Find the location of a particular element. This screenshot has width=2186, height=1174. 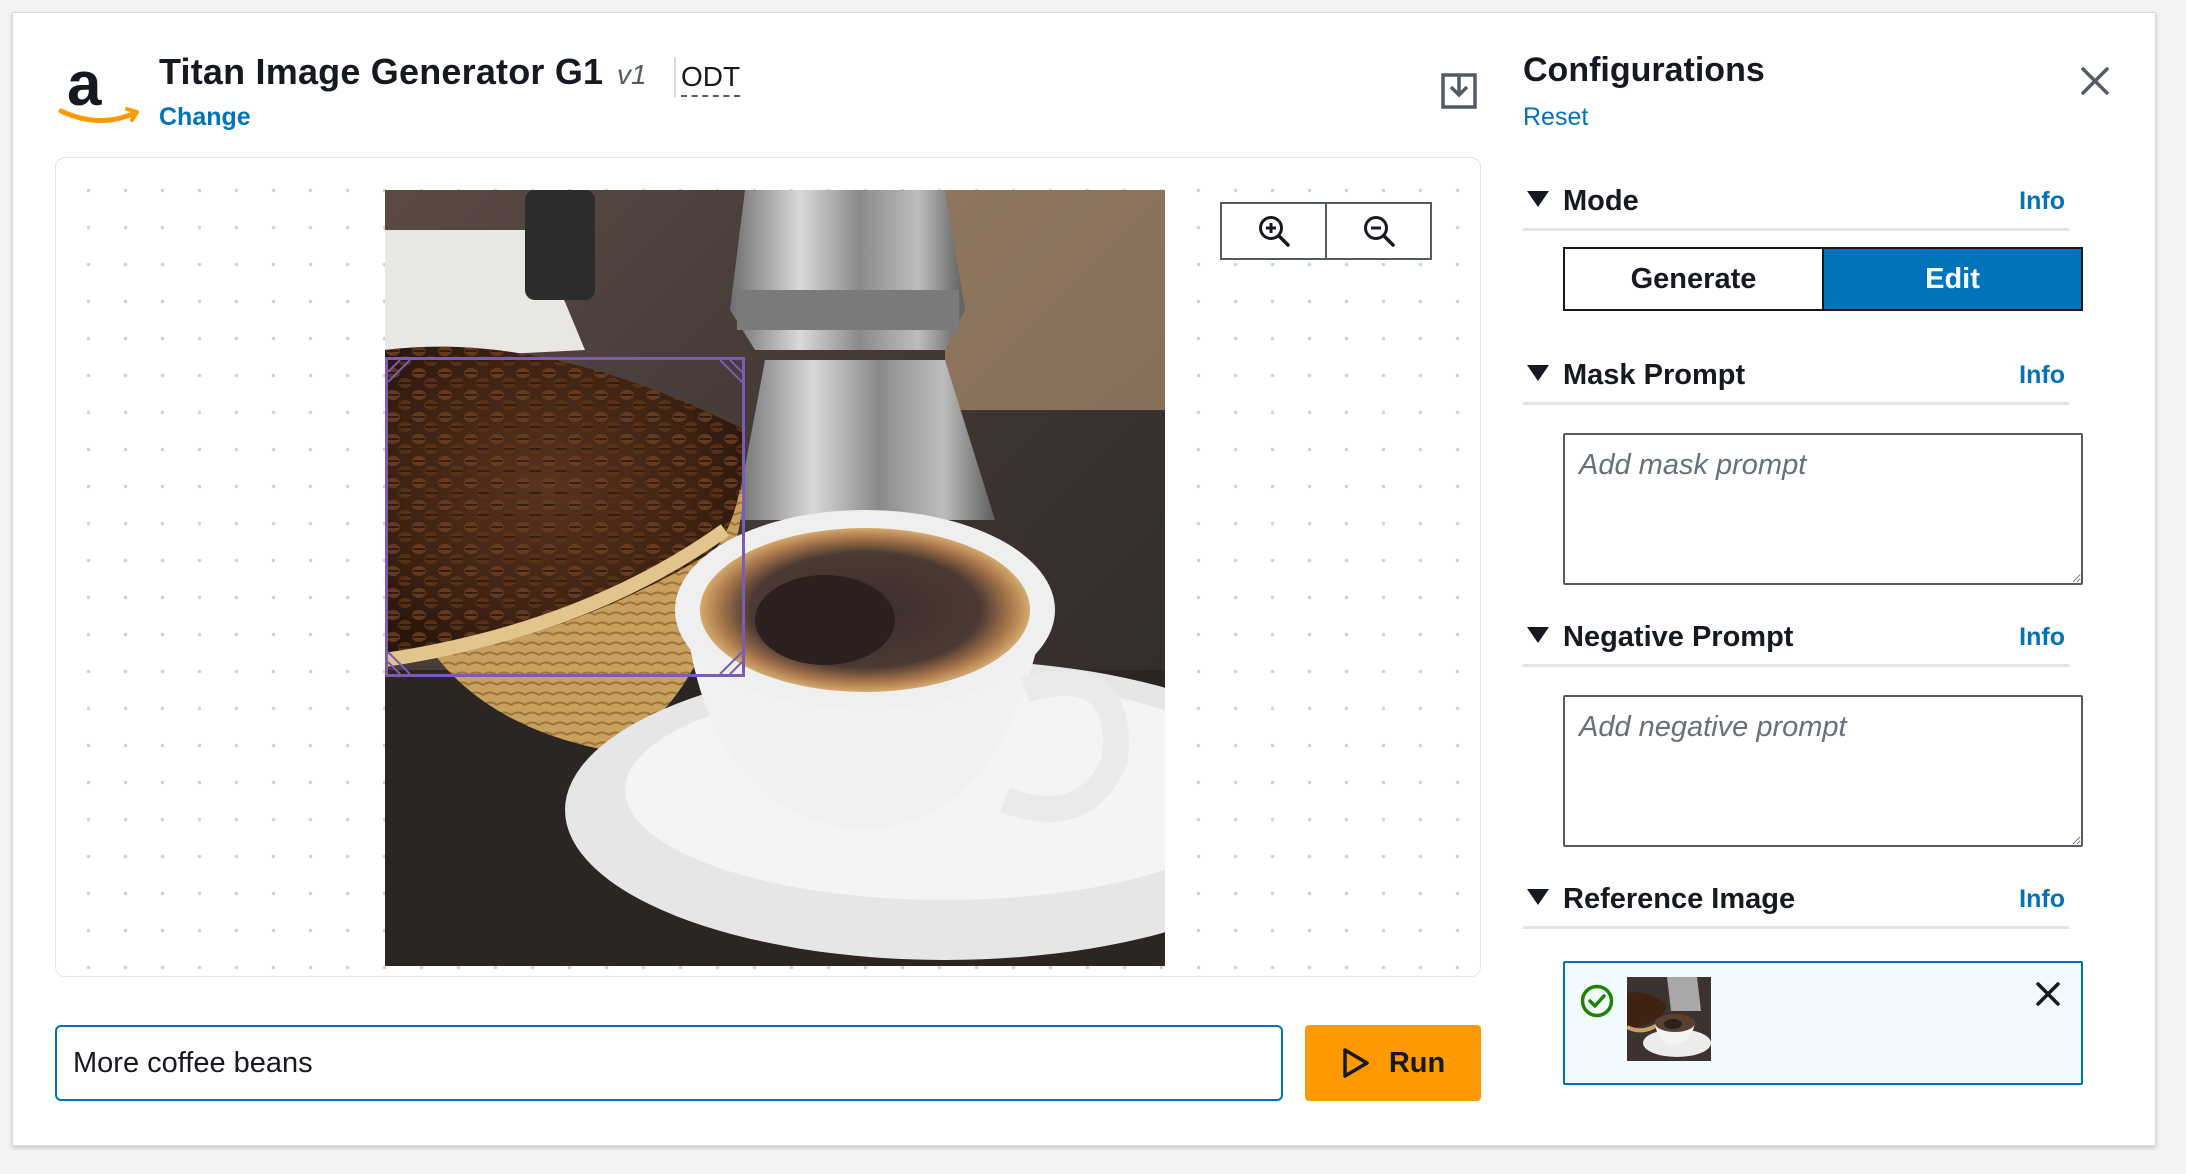

mask-selection-box is located at coordinates (565, 517).